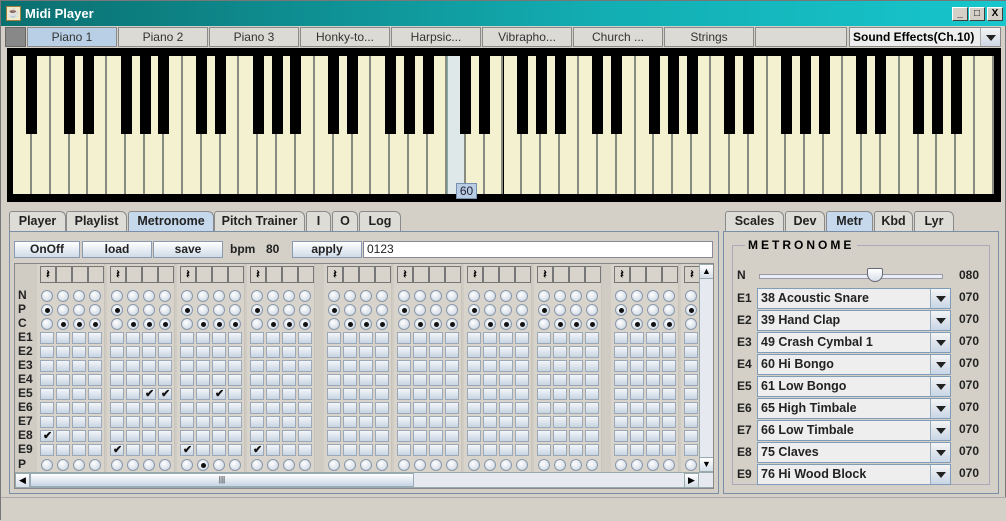 The height and width of the screenshot is (521, 1006). Describe the element at coordinates (706, 368) in the screenshot. I see `vertical-scrollbar` at that location.